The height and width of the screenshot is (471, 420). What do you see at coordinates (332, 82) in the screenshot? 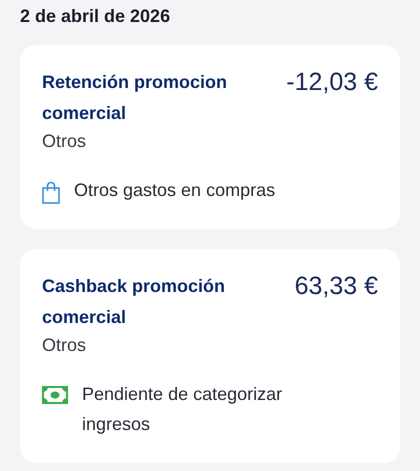
I see `transaction-amount: -12,03 €` at bounding box center [332, 82].